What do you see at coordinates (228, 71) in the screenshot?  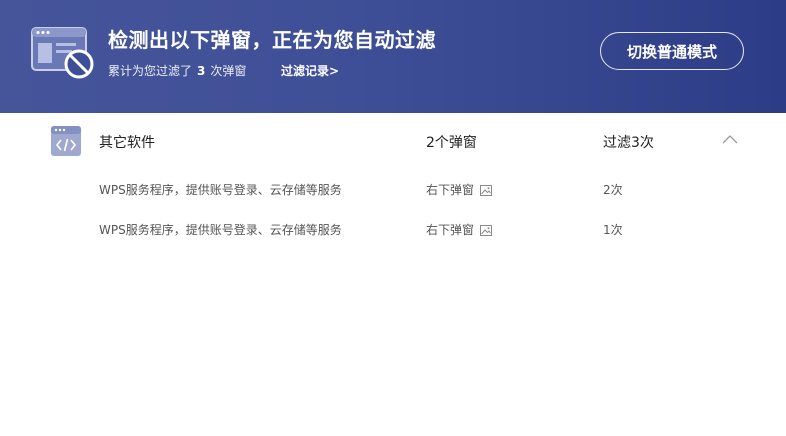 I see `summary-suffix: 次弹窗` at bounding box center [228, 71].